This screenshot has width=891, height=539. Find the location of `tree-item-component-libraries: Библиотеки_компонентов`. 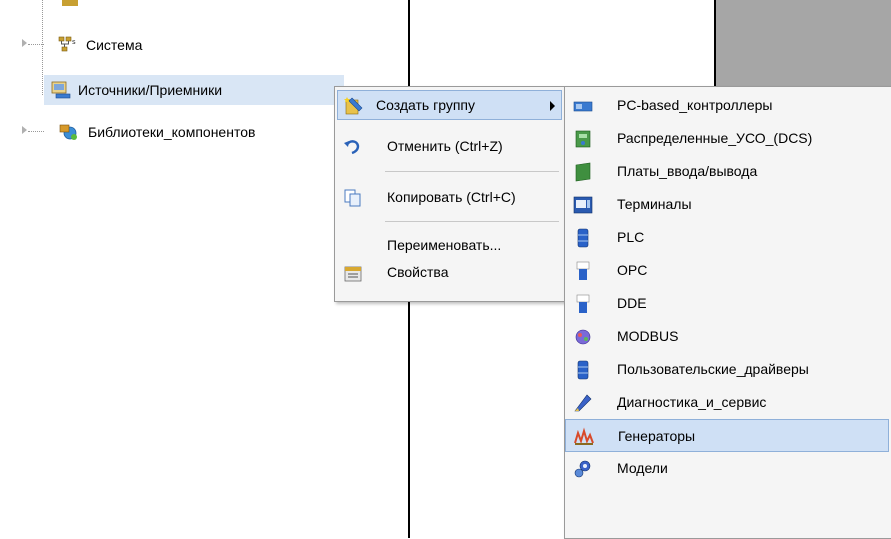

tree-item-component-libraries: Библиотеки_компонентов is located at coordinates (198, 132).